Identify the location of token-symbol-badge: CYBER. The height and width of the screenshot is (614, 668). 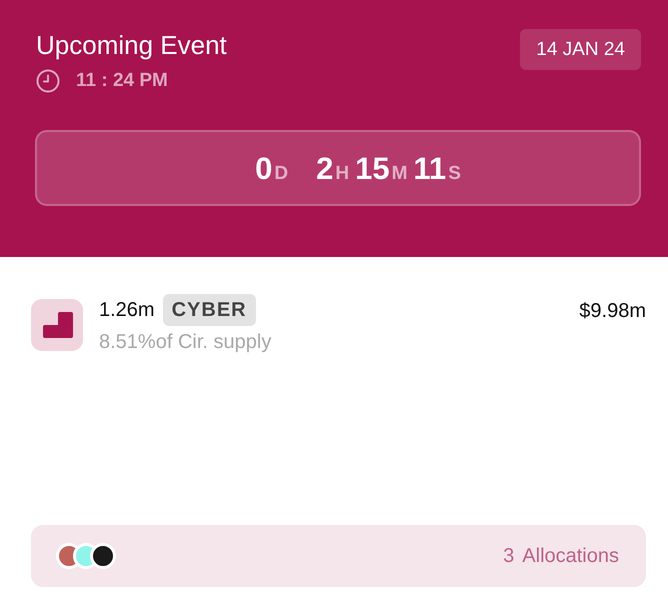
(209, 310).